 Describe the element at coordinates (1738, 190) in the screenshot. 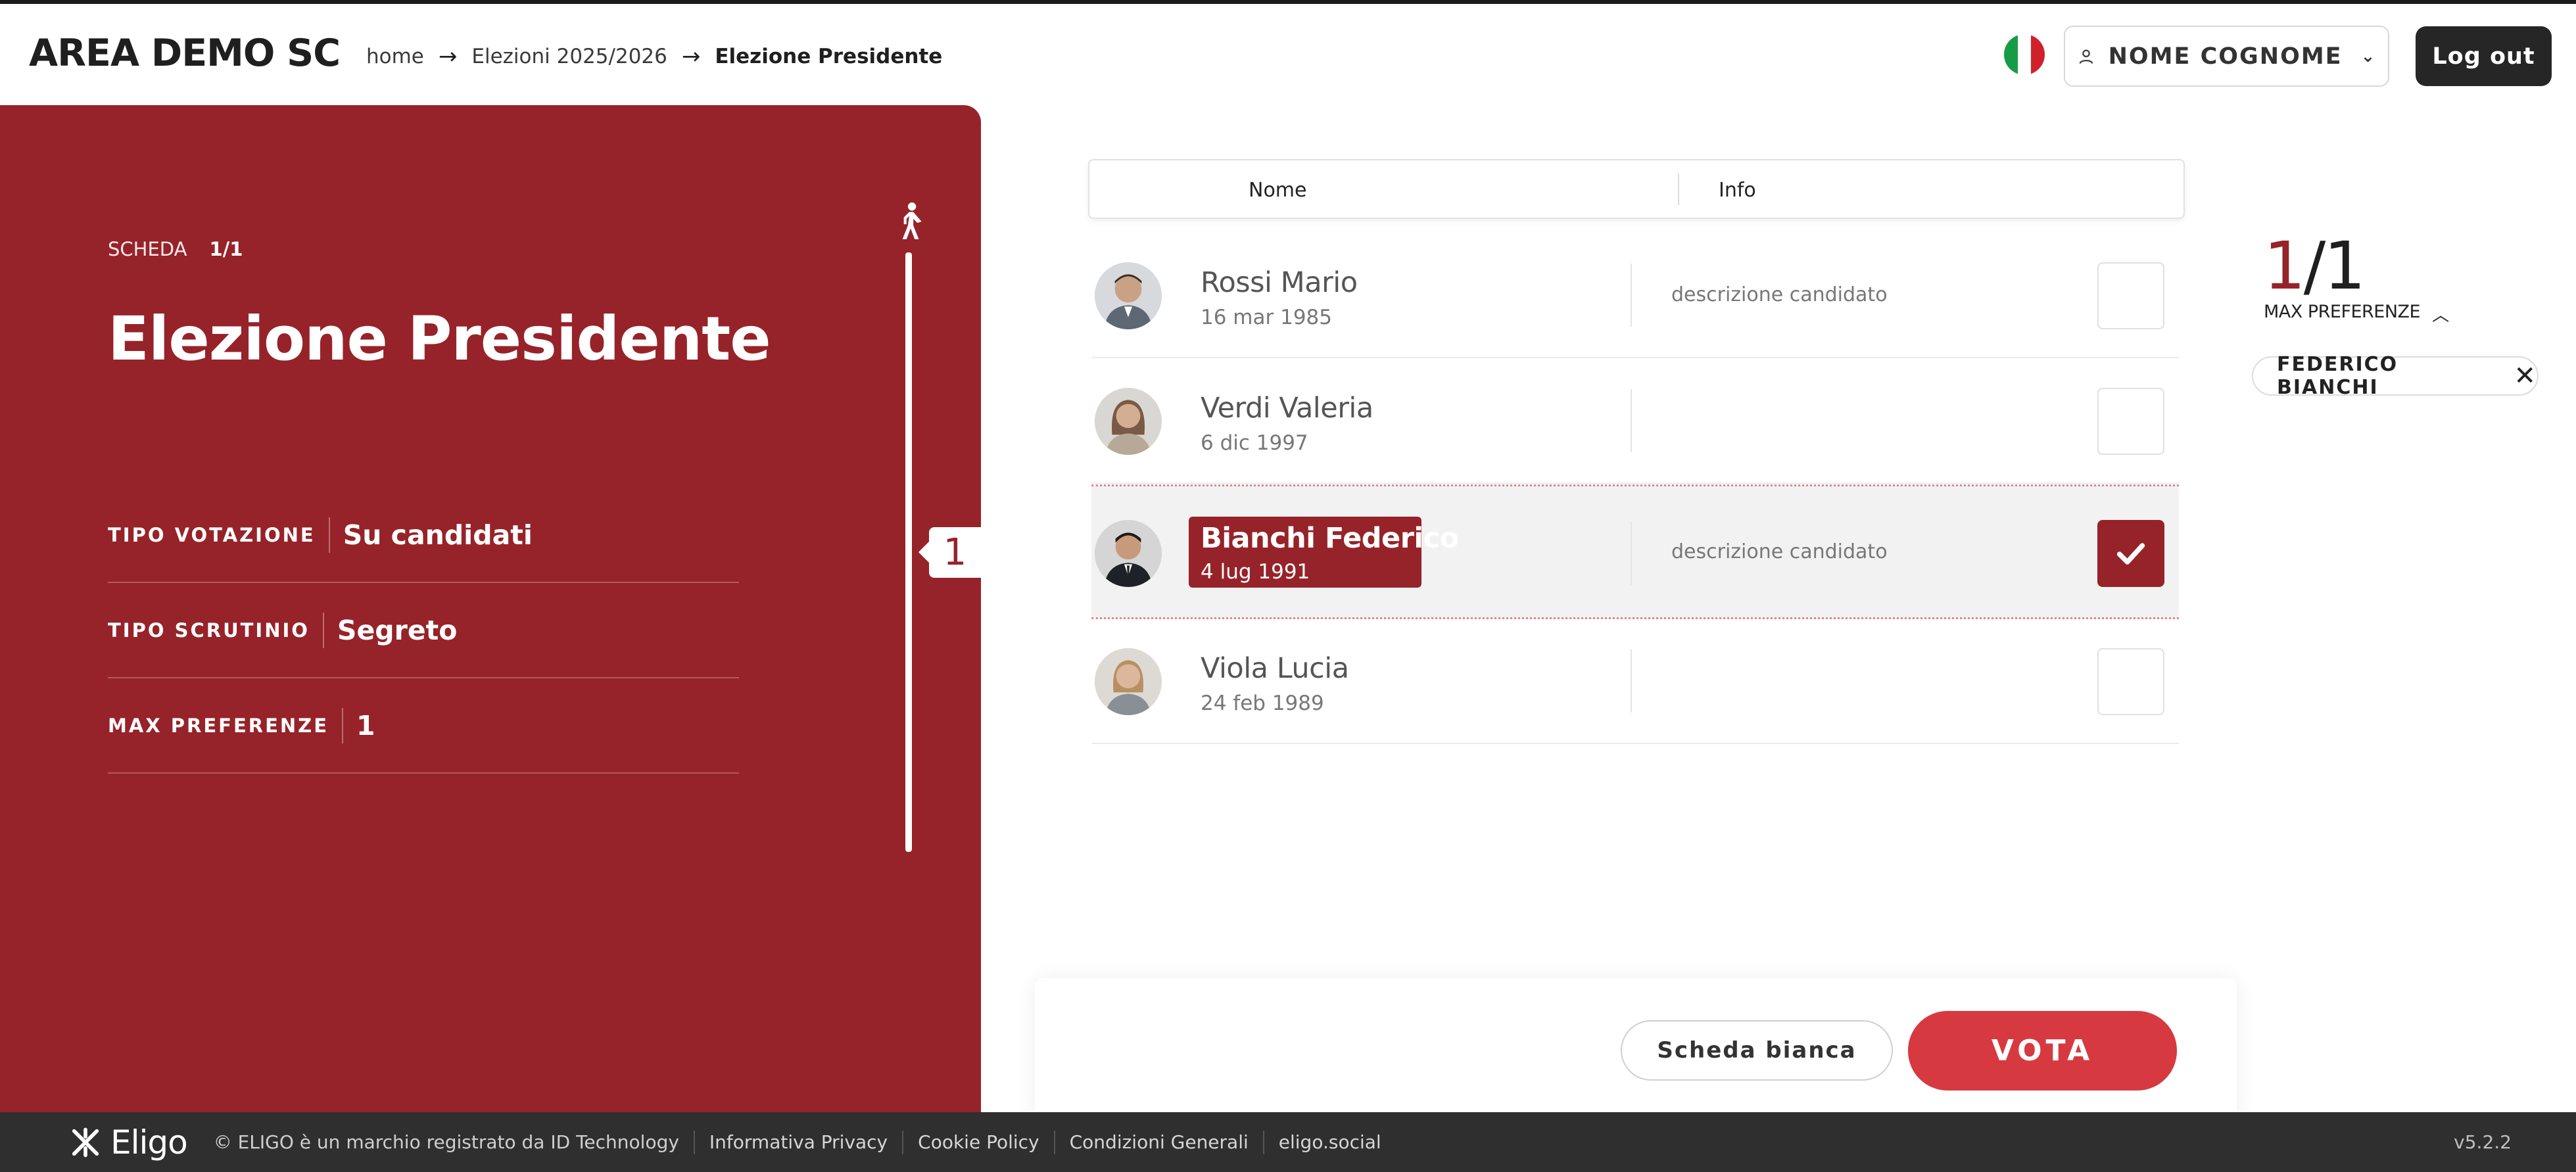

I see `column-header-info: Info` at that location.